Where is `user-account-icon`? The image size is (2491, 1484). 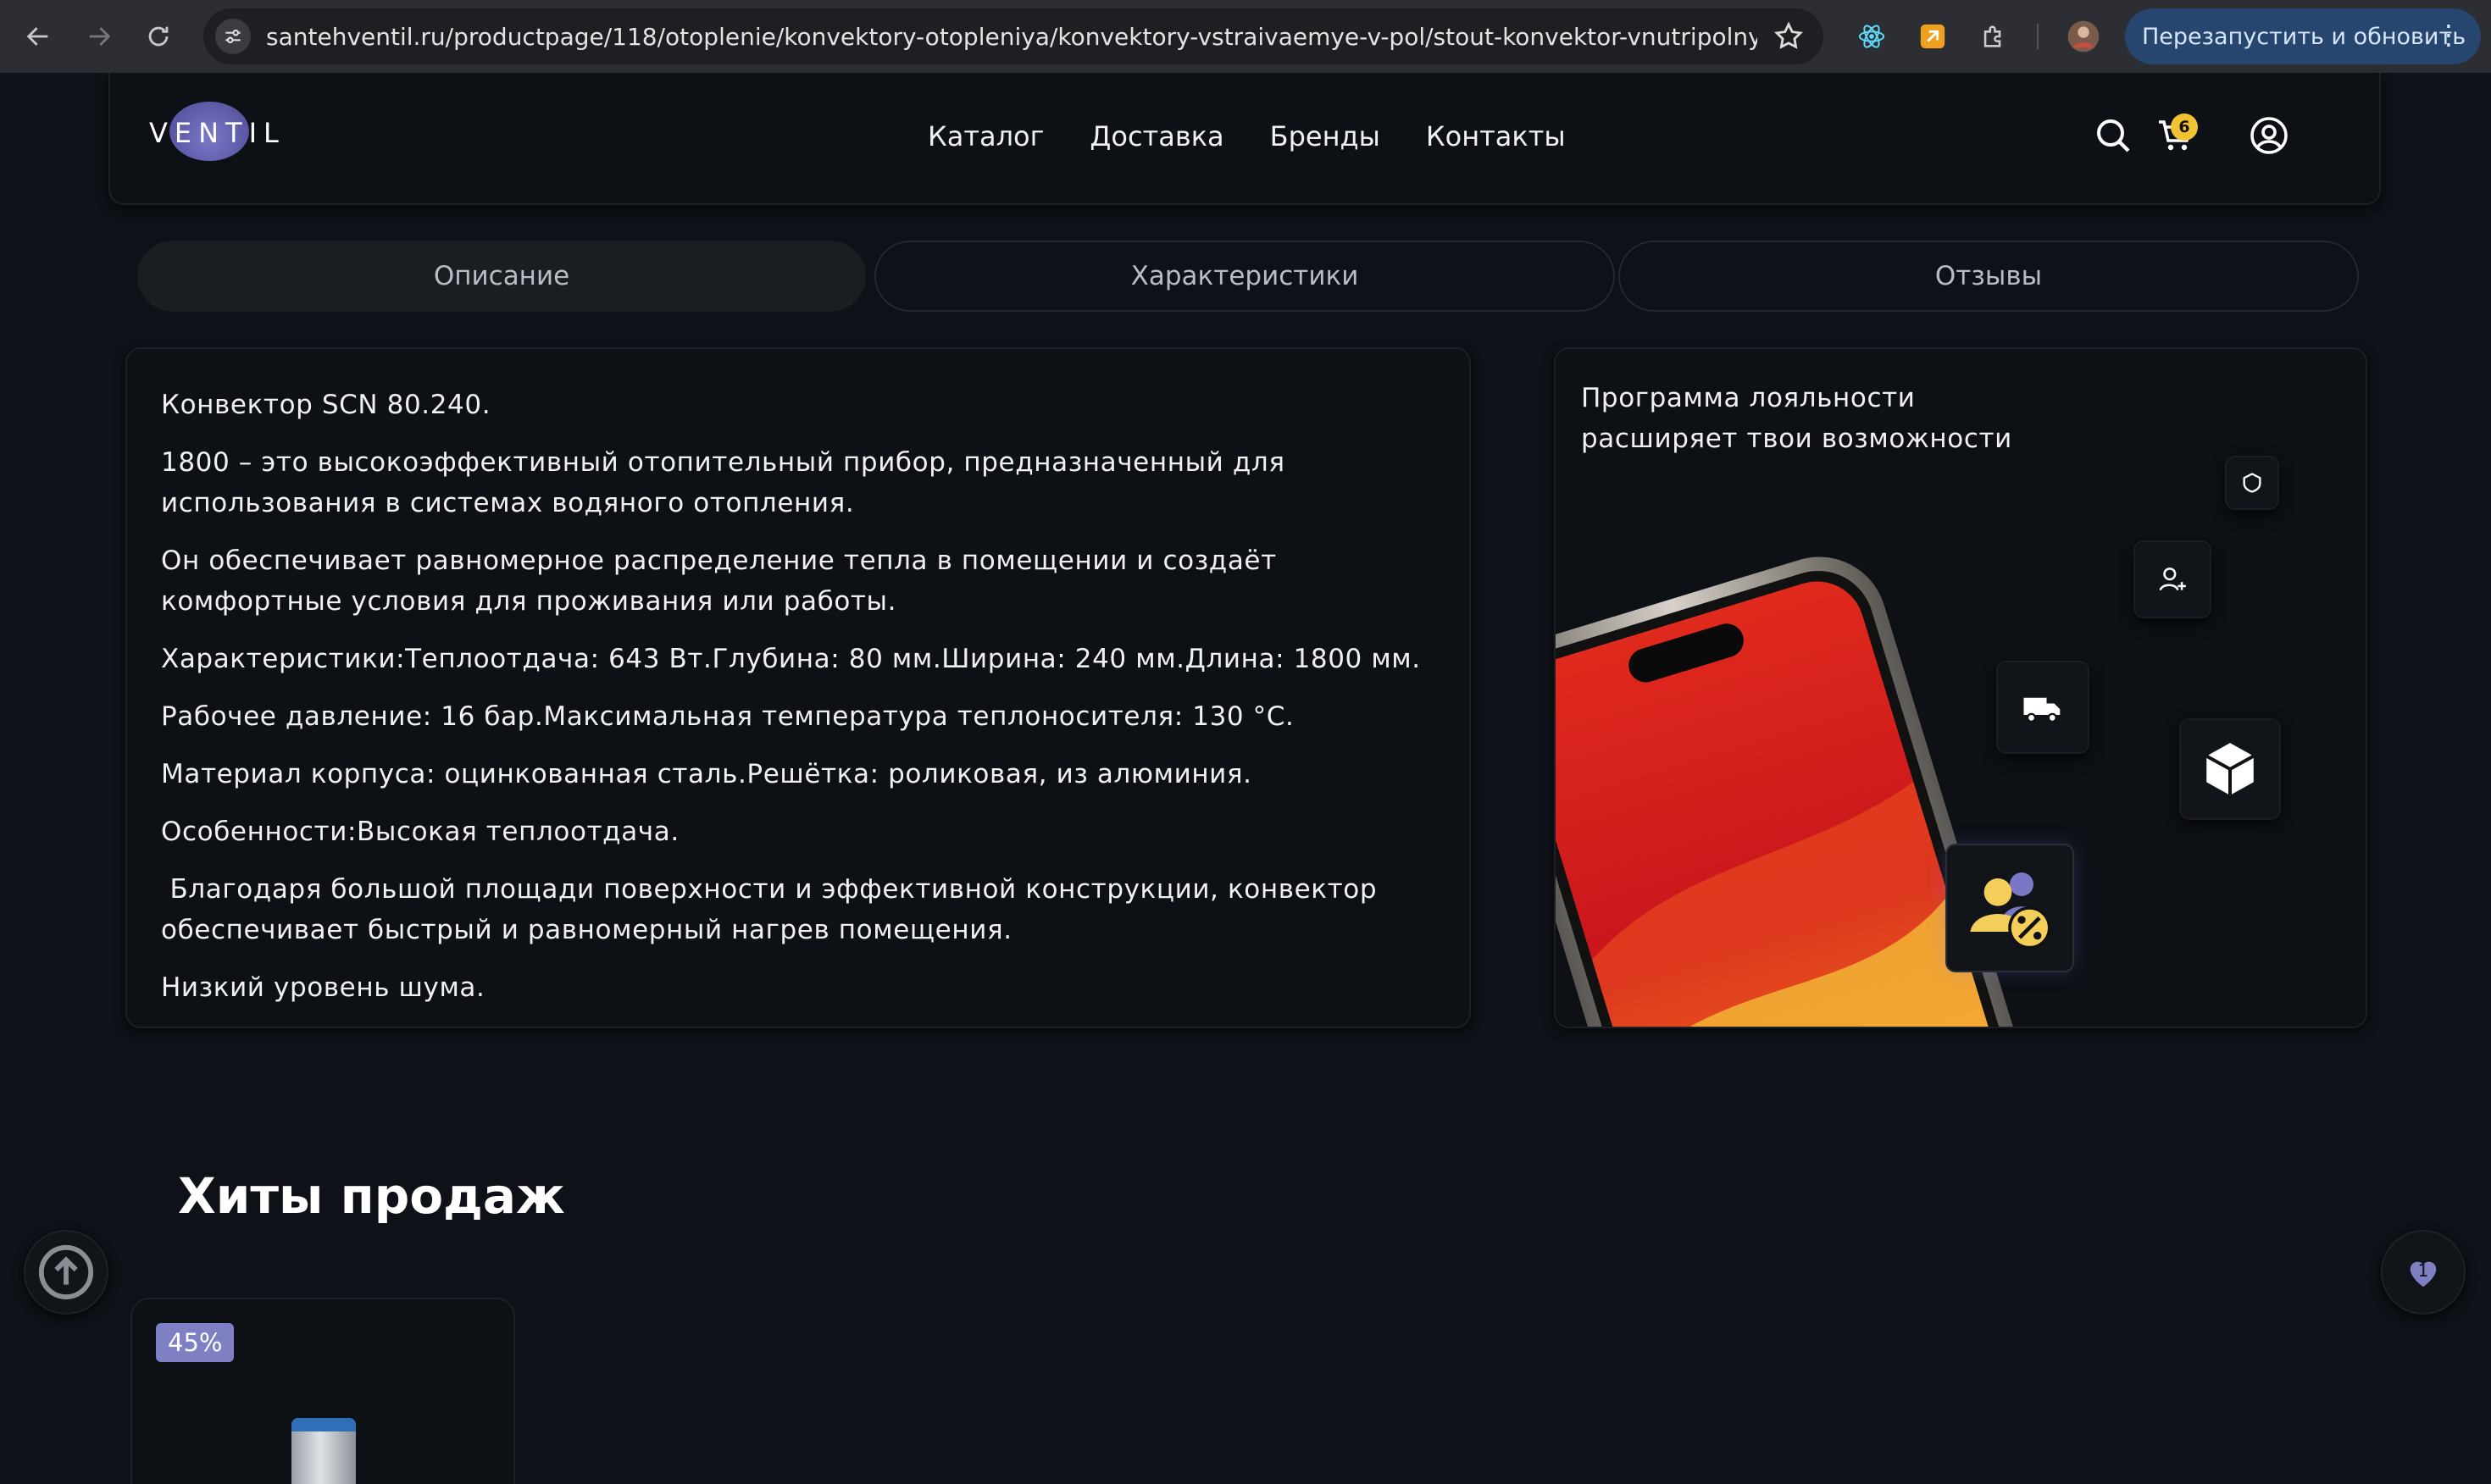 user-account-icon is located at coordinates (2269, 135).